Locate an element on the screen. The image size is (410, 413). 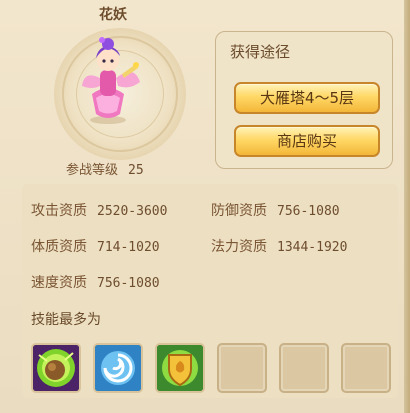
battle-level-value: 25 is located at coordinates (136, 170).